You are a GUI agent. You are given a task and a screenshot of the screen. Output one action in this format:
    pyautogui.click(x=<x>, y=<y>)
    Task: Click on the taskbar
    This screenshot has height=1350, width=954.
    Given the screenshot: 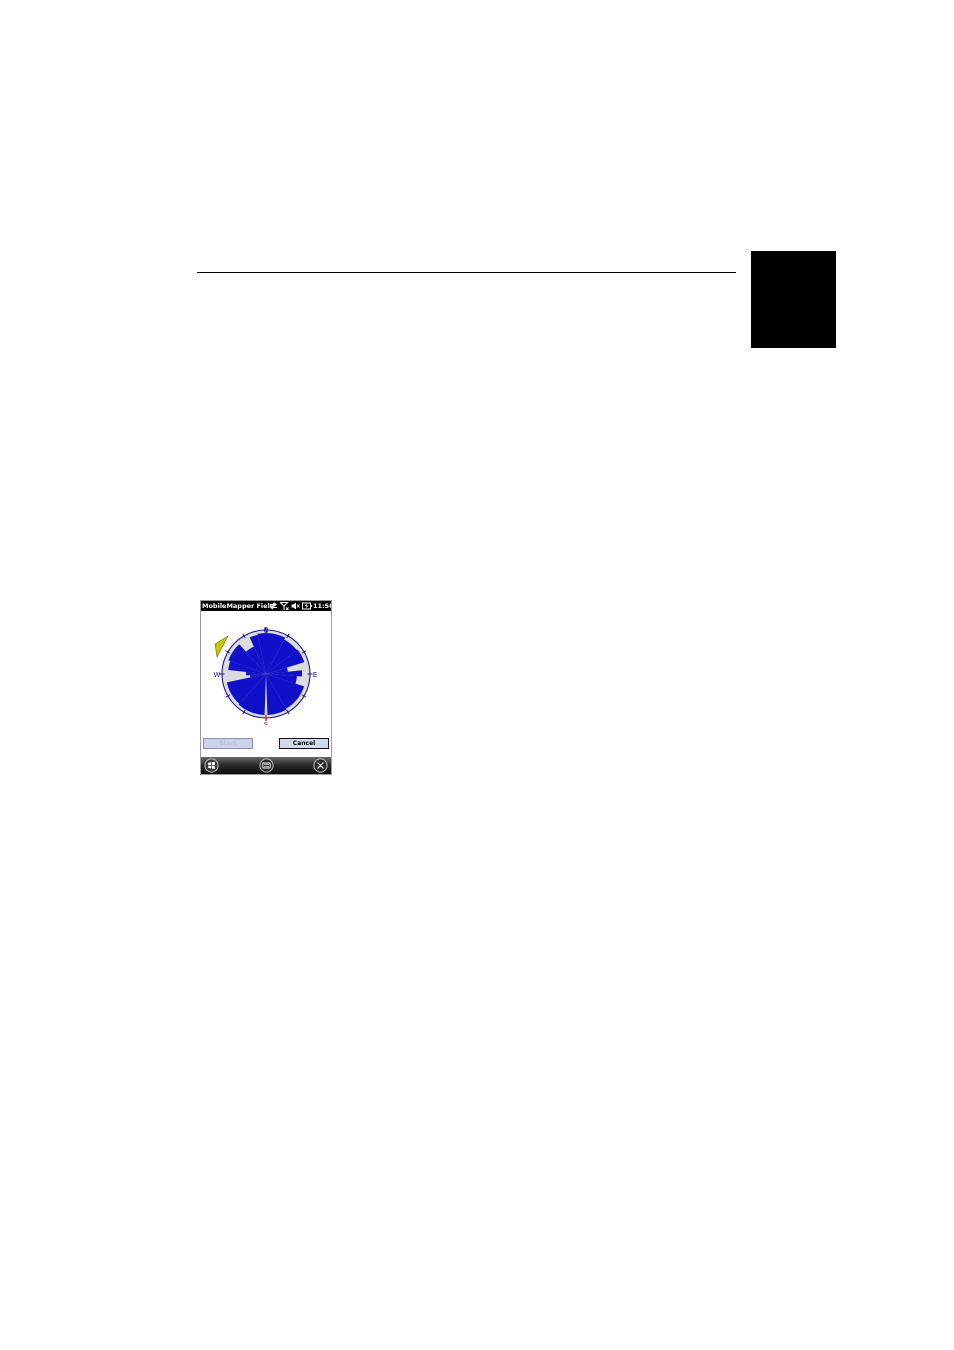 What is the action you would take?
    pyautogui.click(x=266, y=765)
    